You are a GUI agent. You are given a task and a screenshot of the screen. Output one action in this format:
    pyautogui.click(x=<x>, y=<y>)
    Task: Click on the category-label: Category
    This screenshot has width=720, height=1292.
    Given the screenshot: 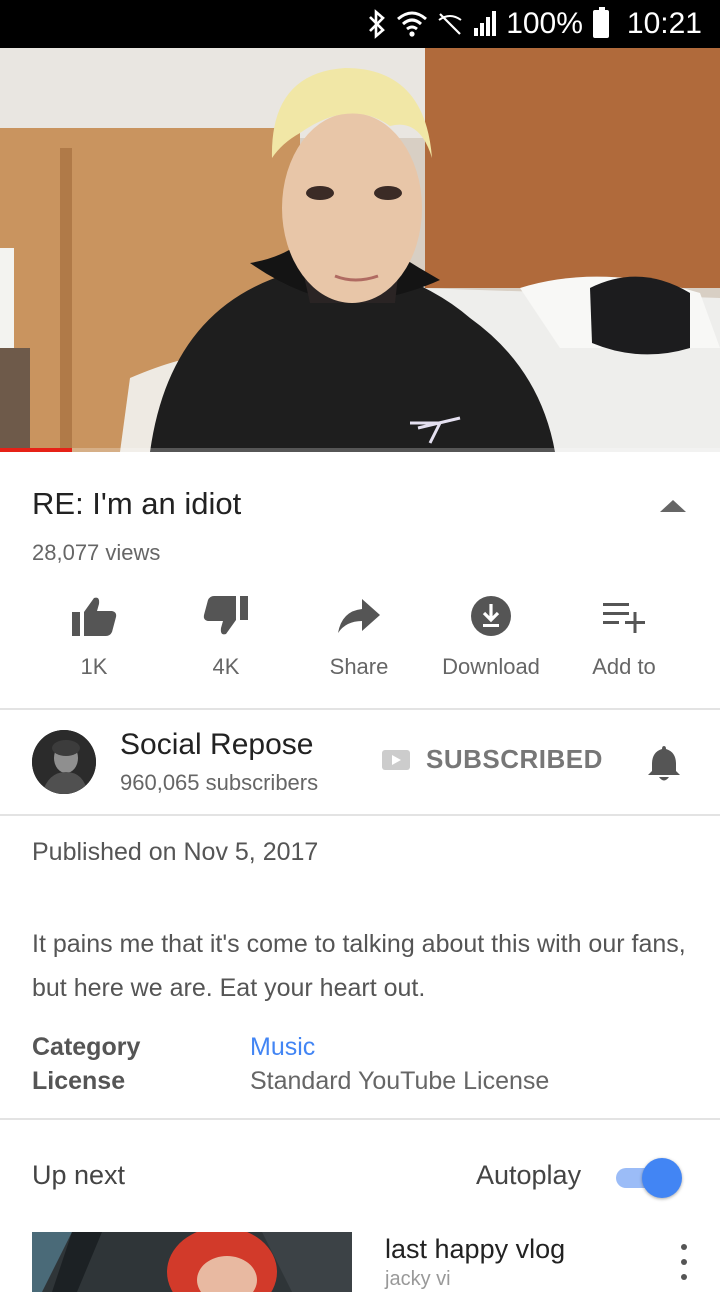 What is the action you would take?
    pyautogui.click(x=86, y=1047)
    